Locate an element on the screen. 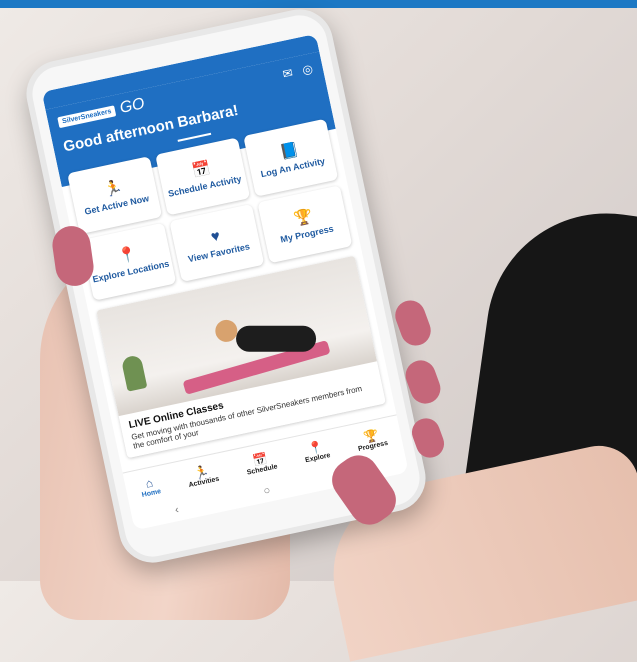 Image resolution: width=637 pixels, height=662 pixels. book-icon: 📘 is located at coordinates (289, 151).